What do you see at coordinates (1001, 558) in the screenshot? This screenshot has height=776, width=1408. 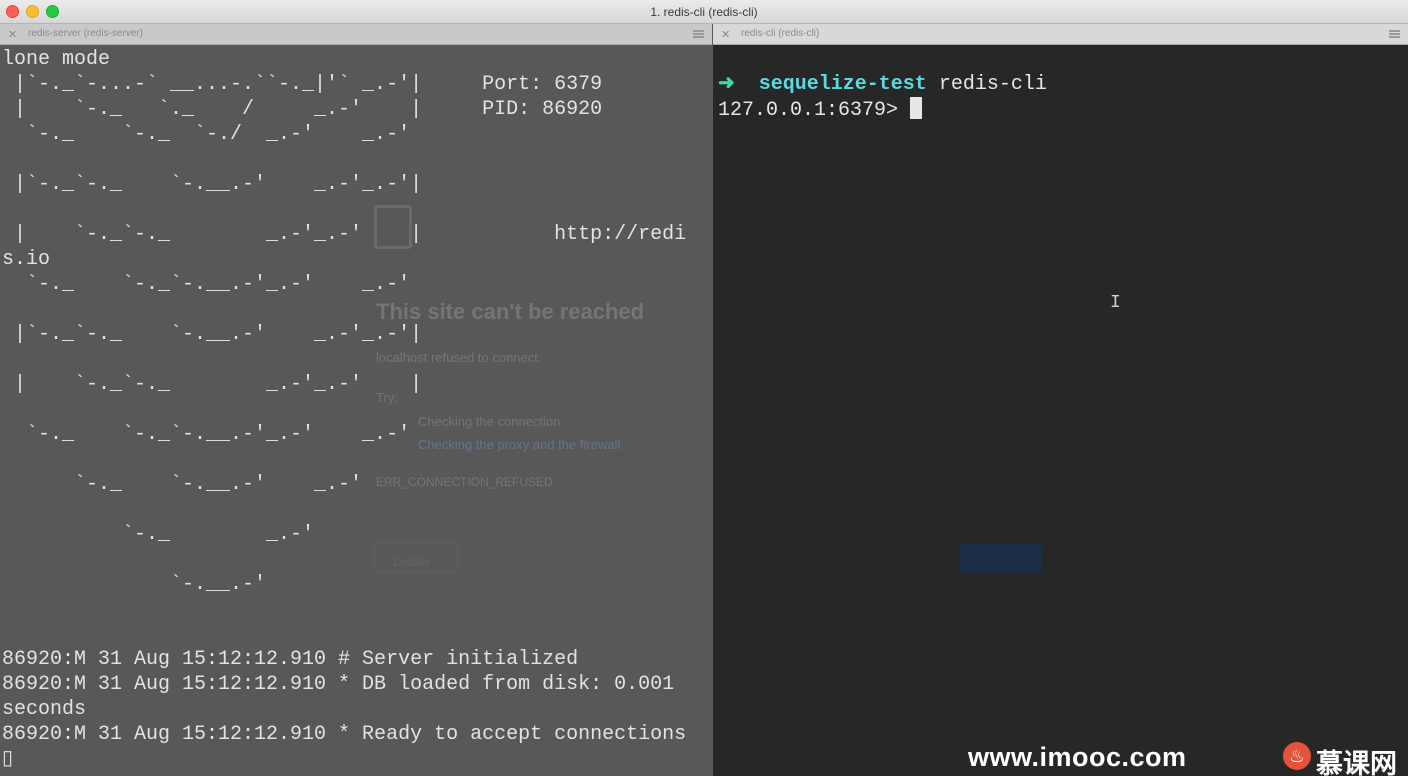 I see `ghost-reload-button` at bounding box center [1001, 558].